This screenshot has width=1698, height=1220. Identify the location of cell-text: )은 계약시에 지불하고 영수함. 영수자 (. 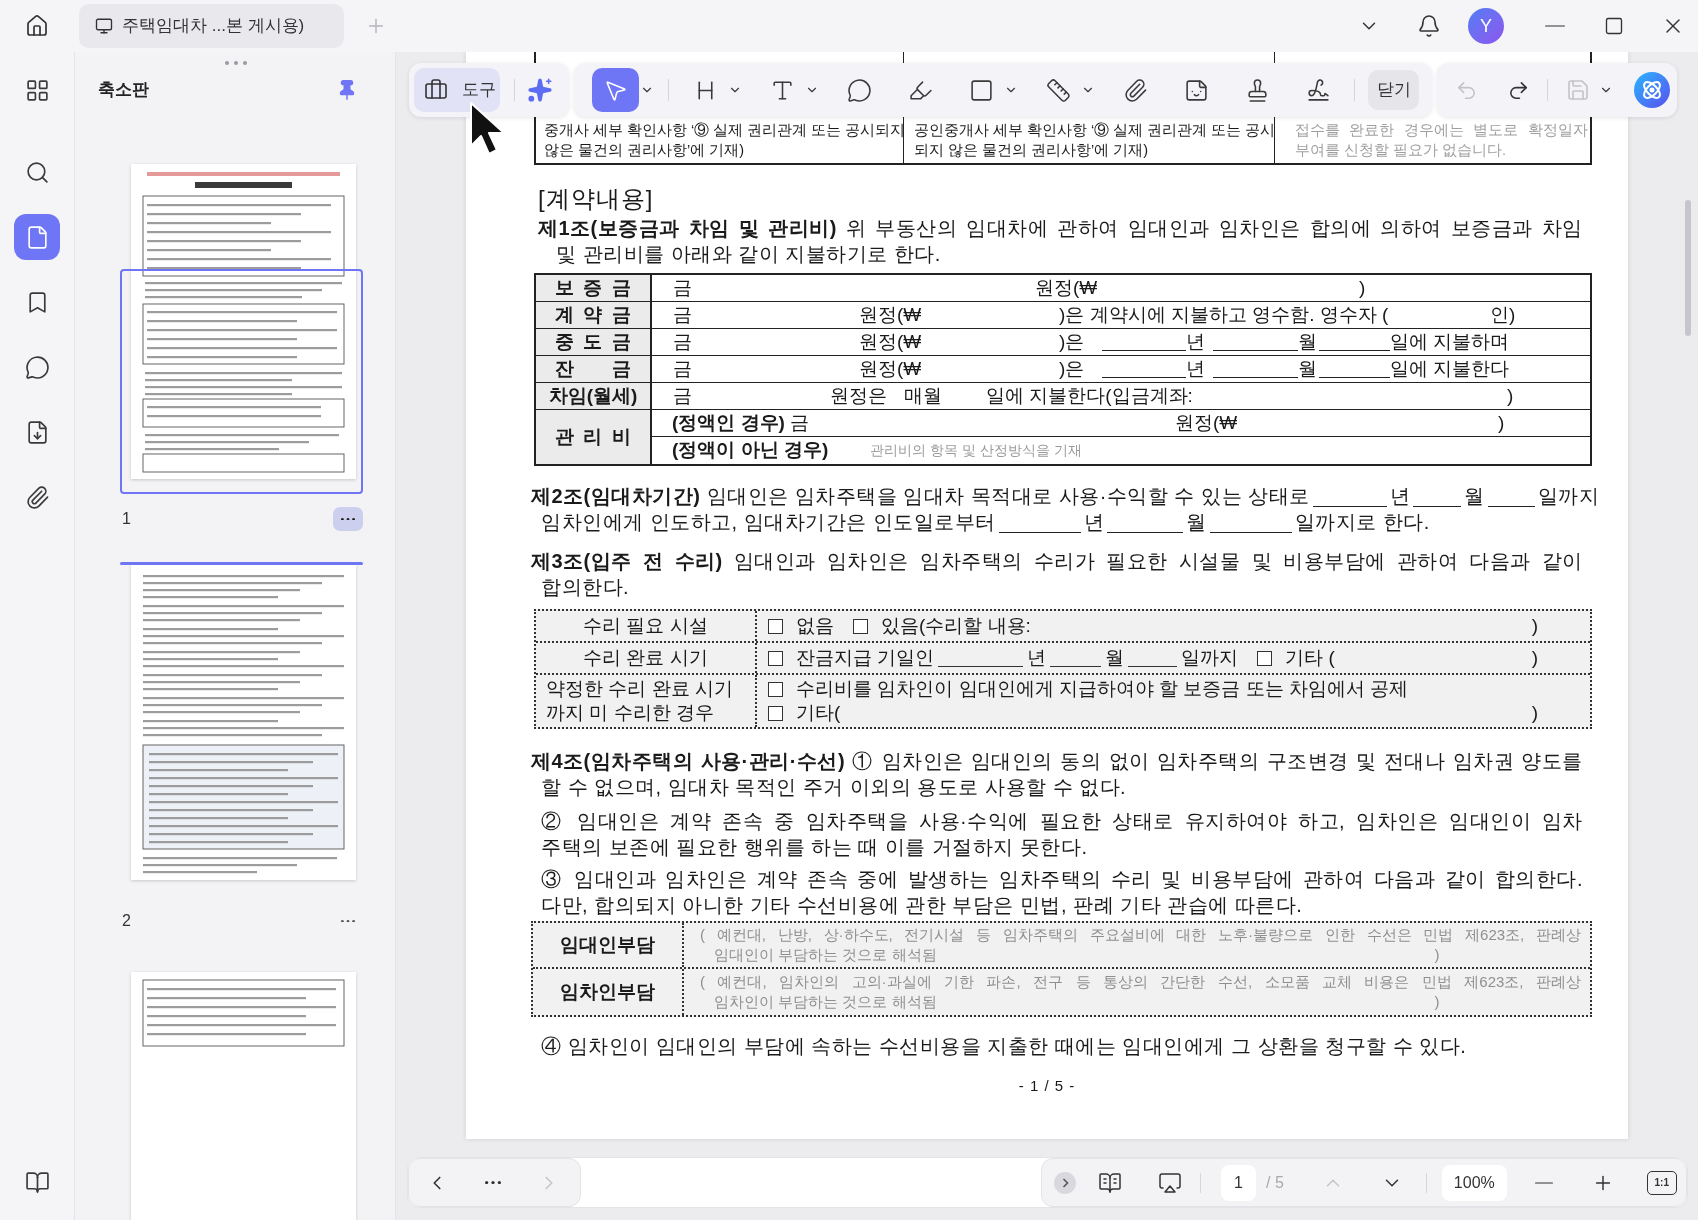
(1224, 314).